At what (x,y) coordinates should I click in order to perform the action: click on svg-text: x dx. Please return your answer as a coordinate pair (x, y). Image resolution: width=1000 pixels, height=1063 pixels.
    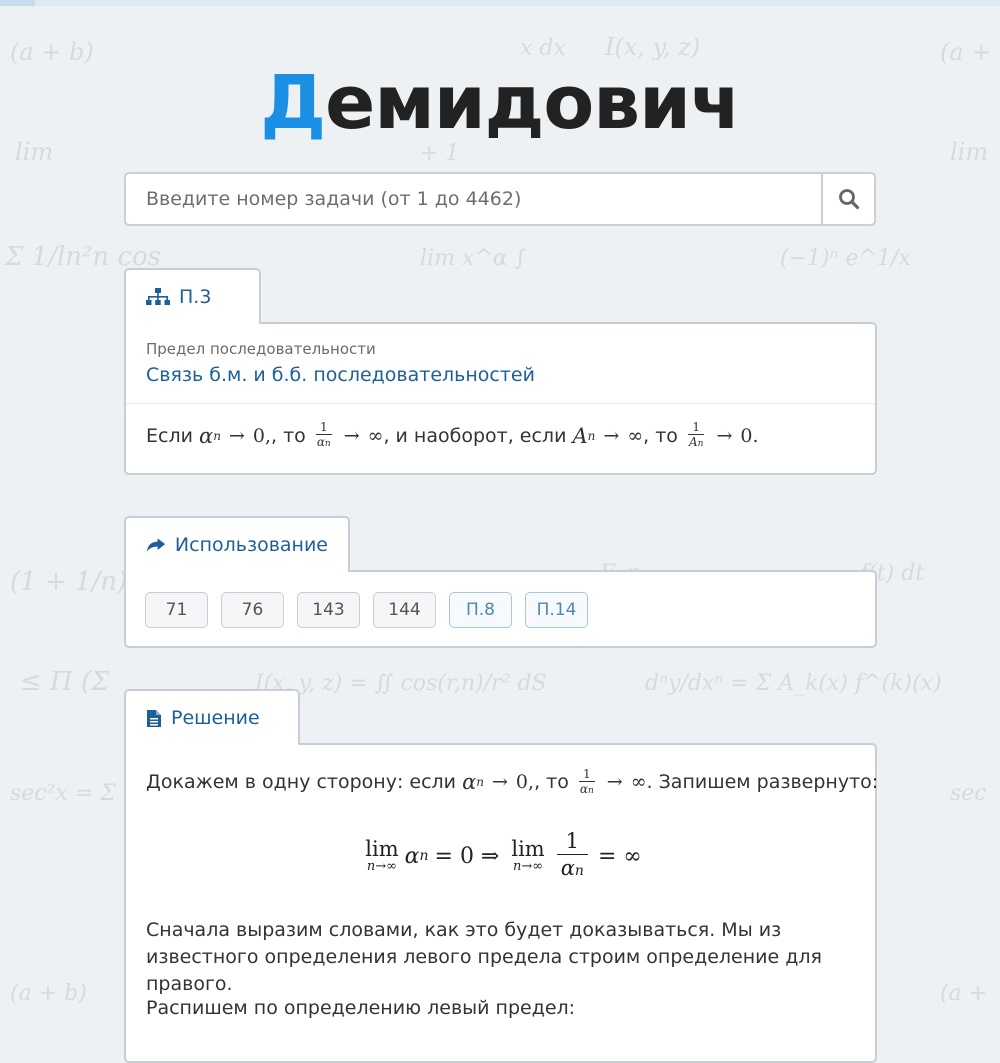
    Looking at the image, I should click on (543, 48).